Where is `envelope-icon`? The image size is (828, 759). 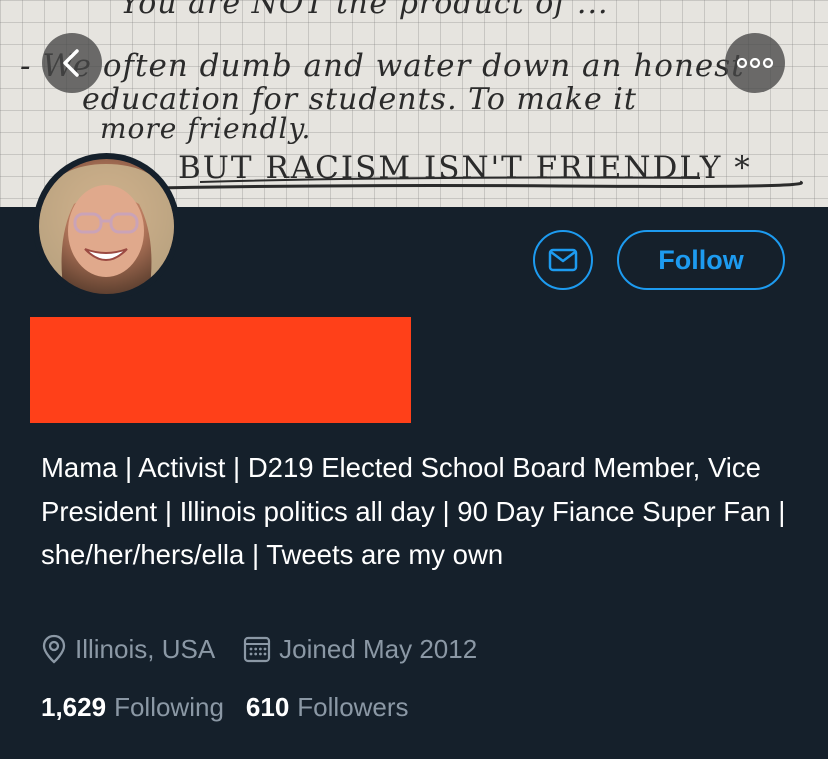 envelope-icon is located at coordinates (563, 260).